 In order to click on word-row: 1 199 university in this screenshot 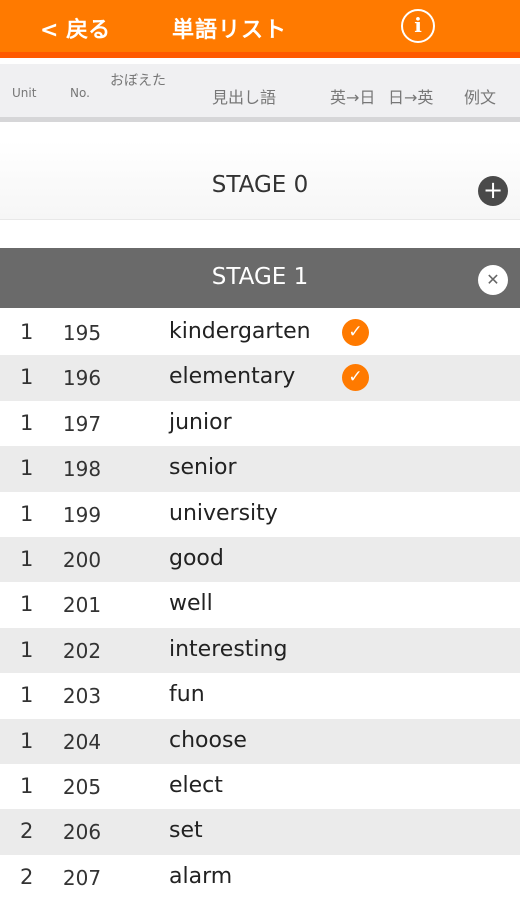, I will do `click(260, 514)`.